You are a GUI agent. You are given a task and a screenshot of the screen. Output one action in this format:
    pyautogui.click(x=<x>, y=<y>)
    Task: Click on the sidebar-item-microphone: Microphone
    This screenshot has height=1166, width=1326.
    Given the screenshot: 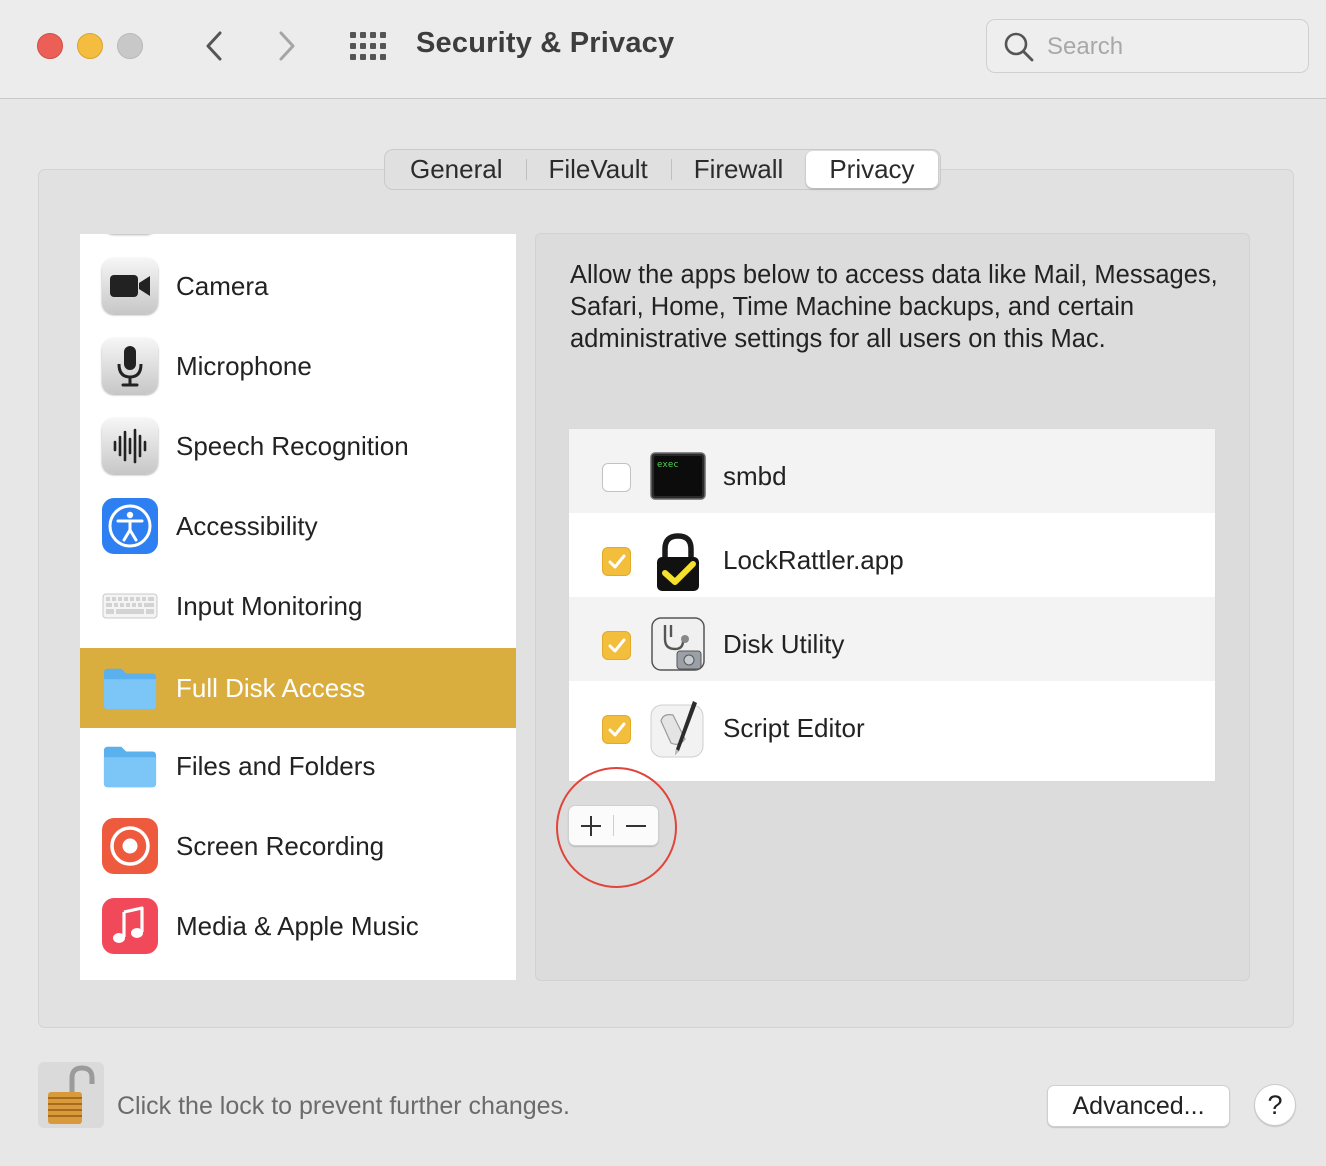 What is the action you would take?
    pyautogui.click(x=298, y=366)
    